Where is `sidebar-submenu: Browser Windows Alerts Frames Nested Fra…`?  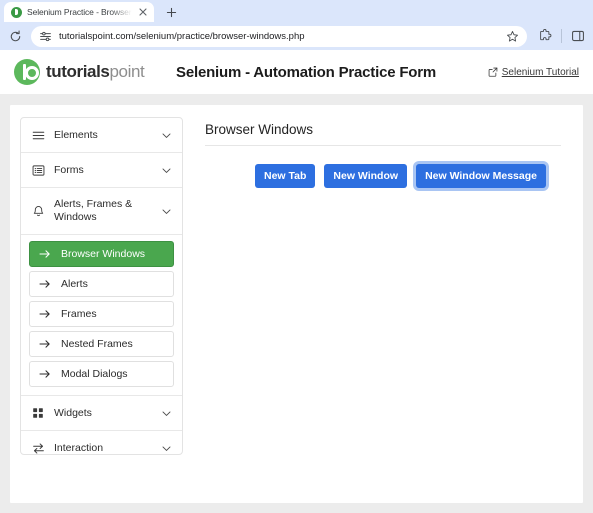
sidebar-submenu: Browser Windows Alerts Frames Nested Fra… is located at coordinates (101, 315).